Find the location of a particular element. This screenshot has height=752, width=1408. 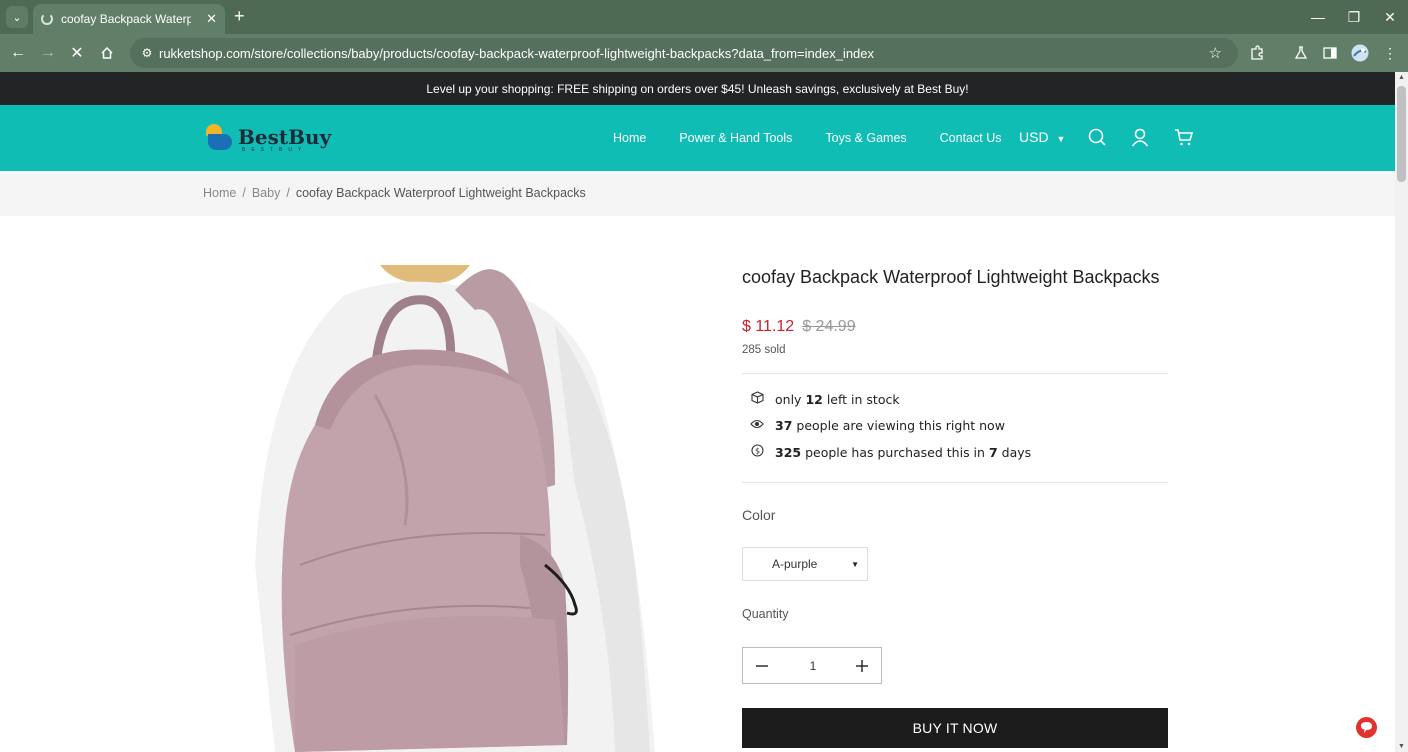

viewing-count: 37 is located at coordinates (784, 425).